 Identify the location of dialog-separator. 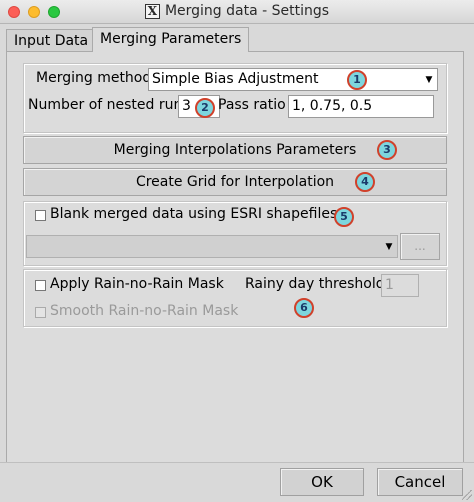
(237, 462).